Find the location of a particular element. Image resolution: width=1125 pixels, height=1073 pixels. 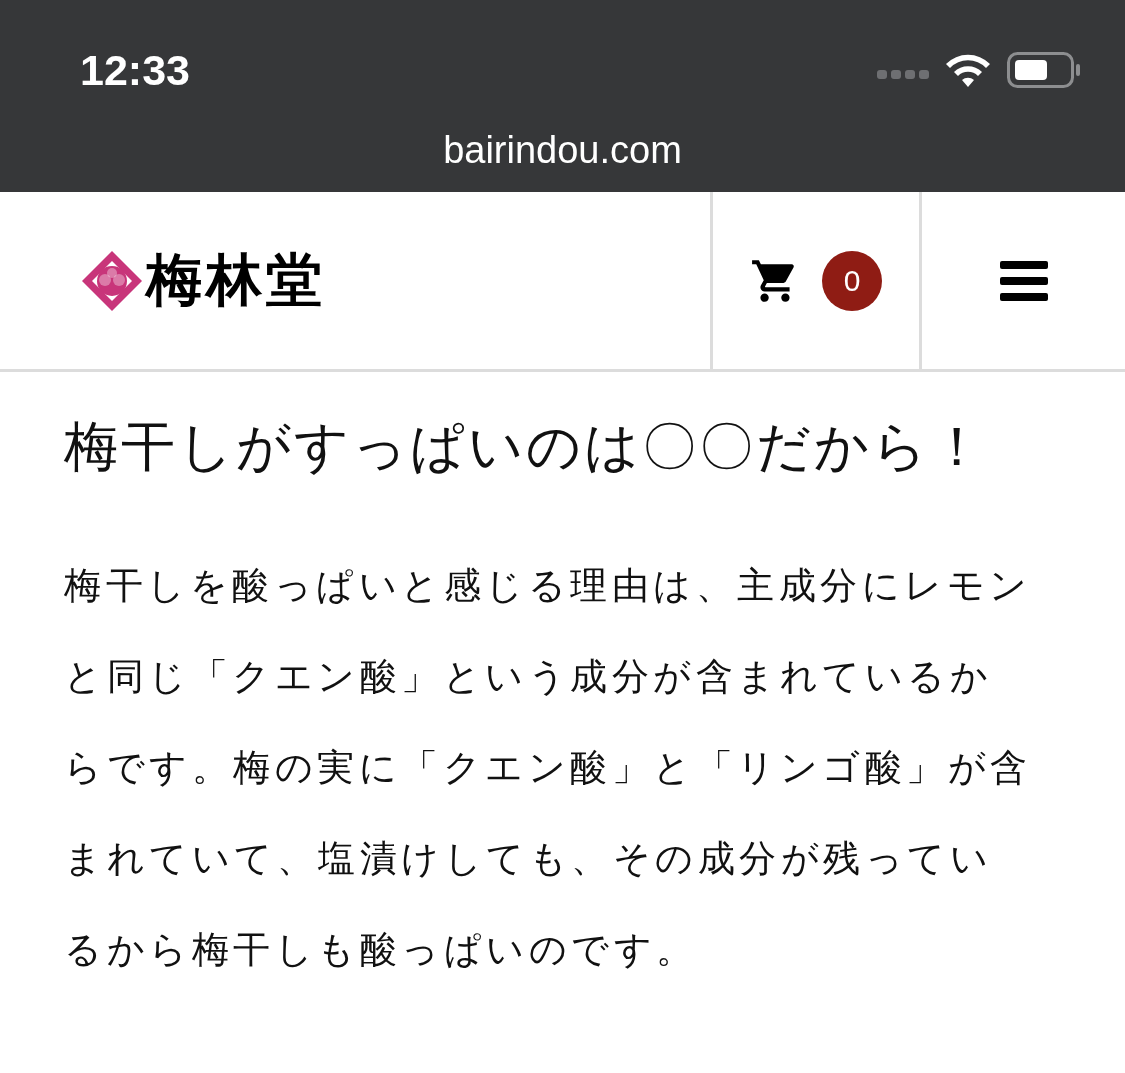

cart-count-badge: 0 is located at coordinates (852, 280).